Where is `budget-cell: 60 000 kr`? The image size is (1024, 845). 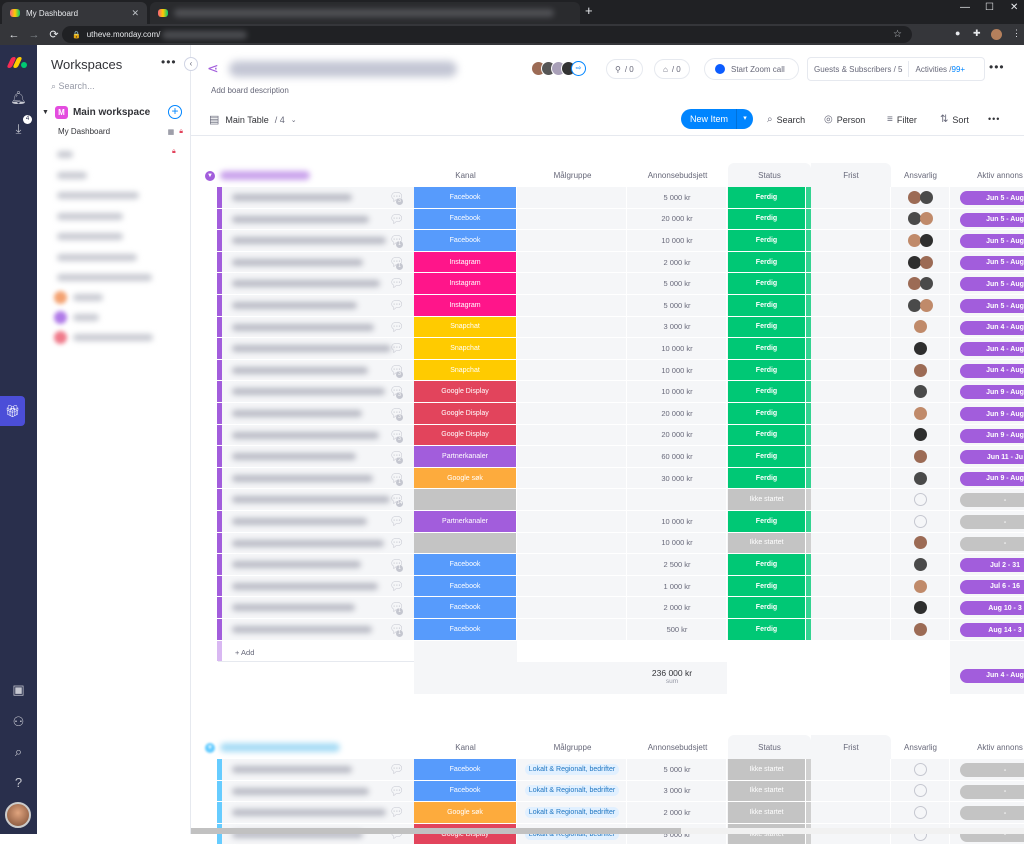
budget-cell: 60 000 kr is located at coordinates (677, 456).